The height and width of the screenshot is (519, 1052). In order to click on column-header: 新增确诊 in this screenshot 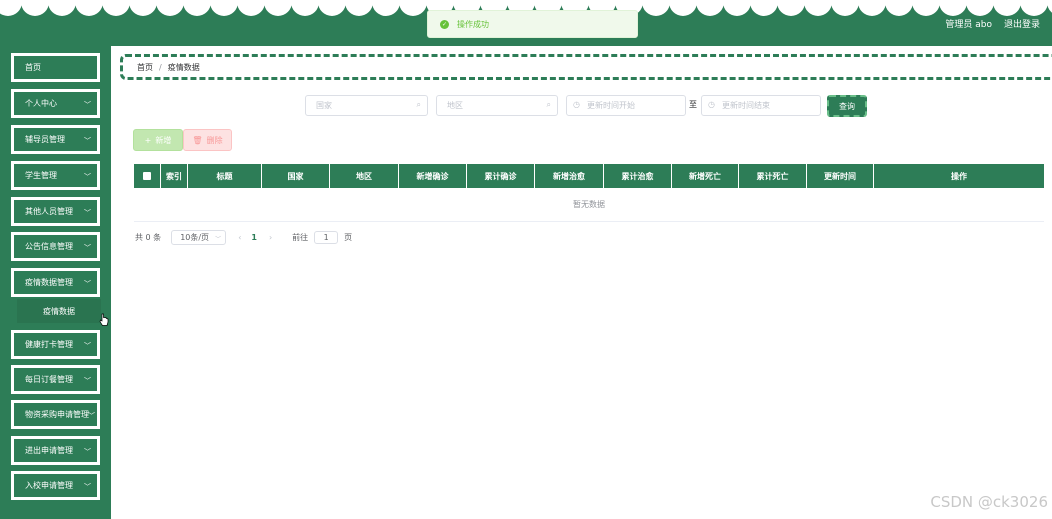, I will do `click(433, 176)`.